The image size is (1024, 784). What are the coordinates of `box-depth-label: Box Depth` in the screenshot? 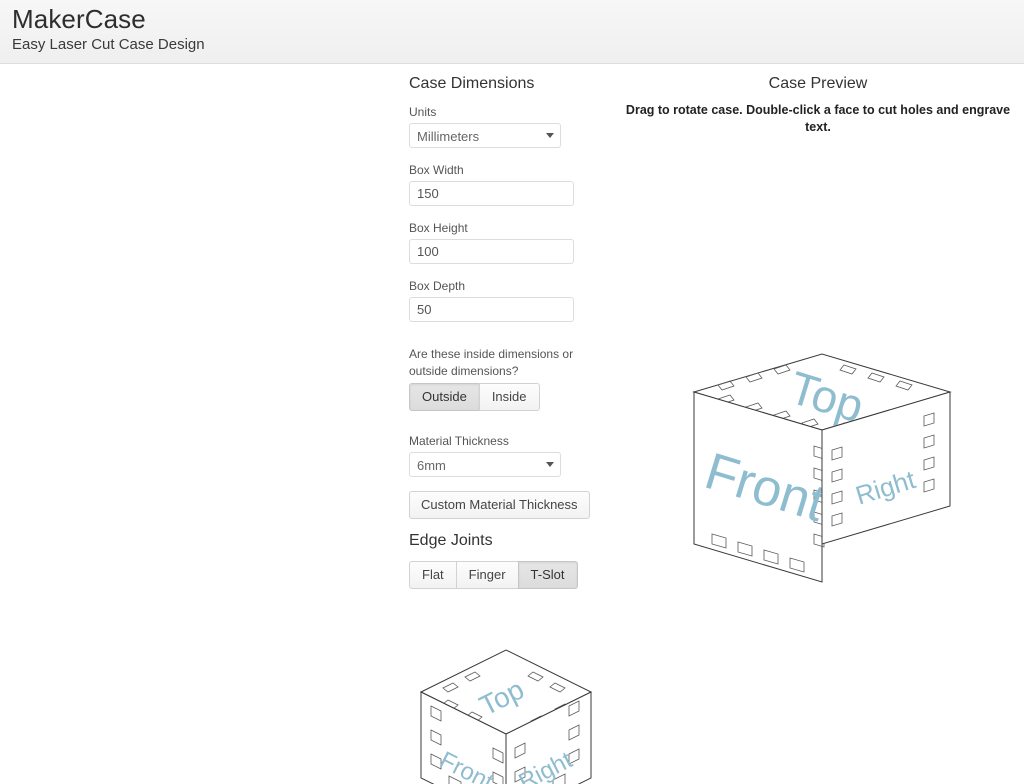 It's located at (437, 286).